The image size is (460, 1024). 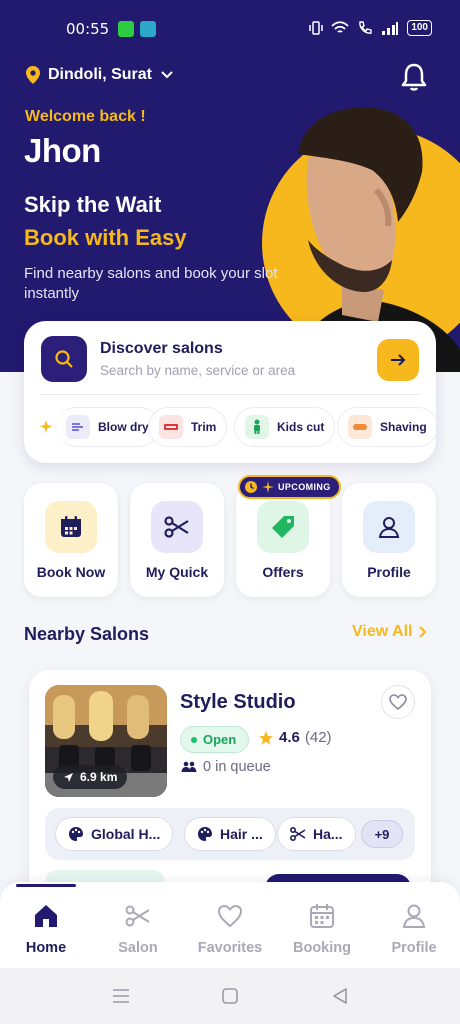 What do you see at coordinates (108, 427) in the screenshot?
I see `chip-blow-dry: Blow dry` at bounding box center [108, 427].